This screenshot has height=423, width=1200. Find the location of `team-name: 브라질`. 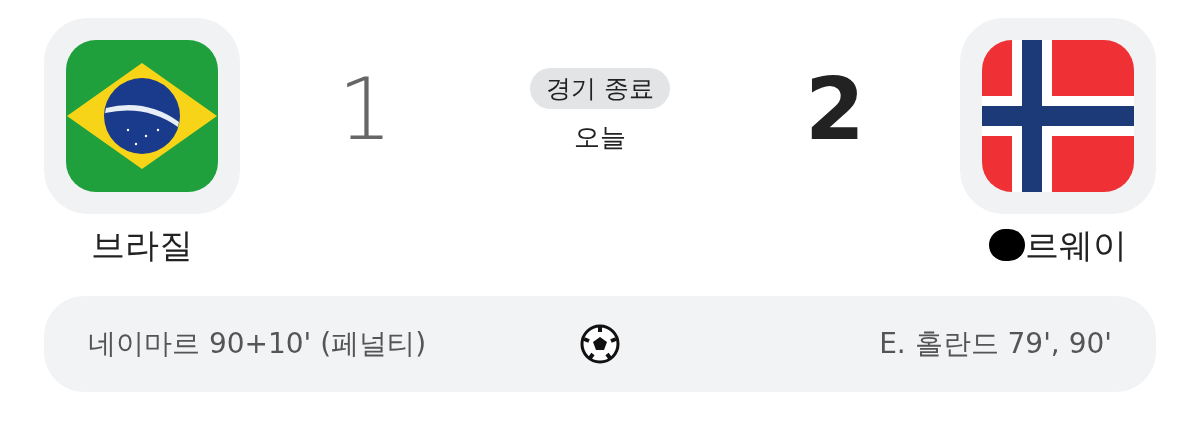

team-name: 브라질 is located at coordinates (142, 245).